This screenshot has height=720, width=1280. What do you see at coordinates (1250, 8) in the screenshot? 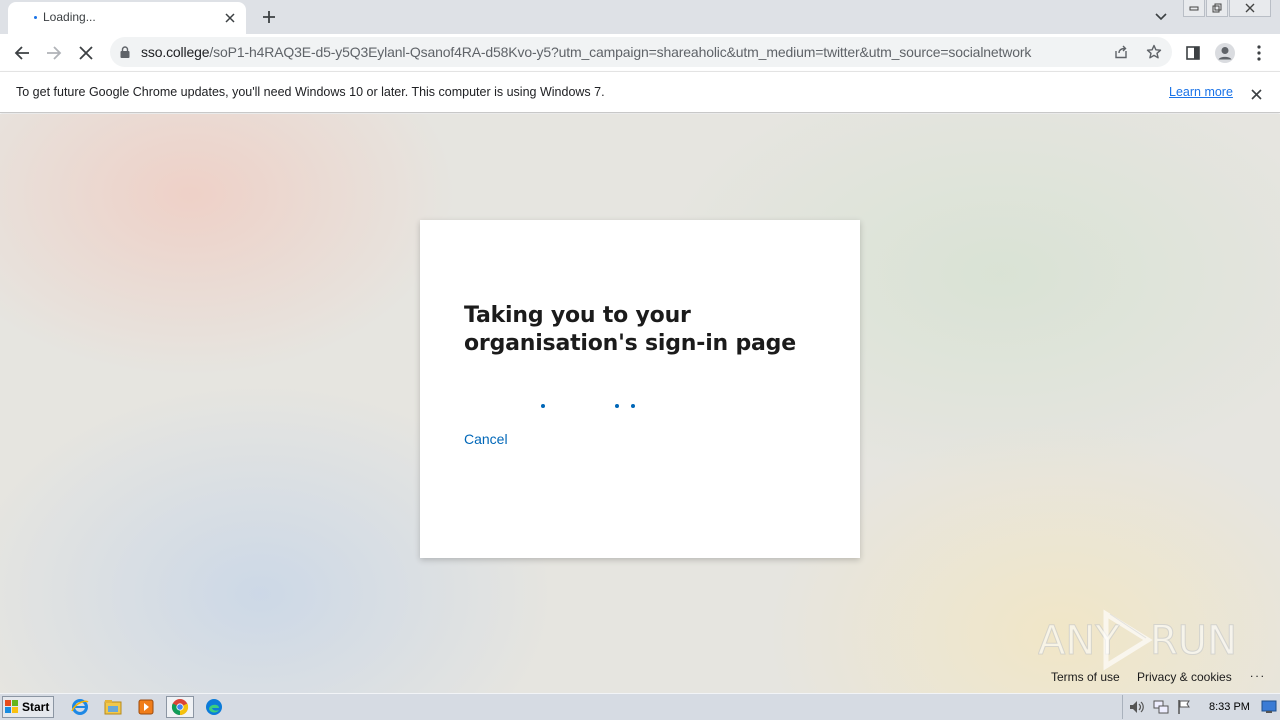
I see `window-close-icon` at bounding box center [1250, 8].